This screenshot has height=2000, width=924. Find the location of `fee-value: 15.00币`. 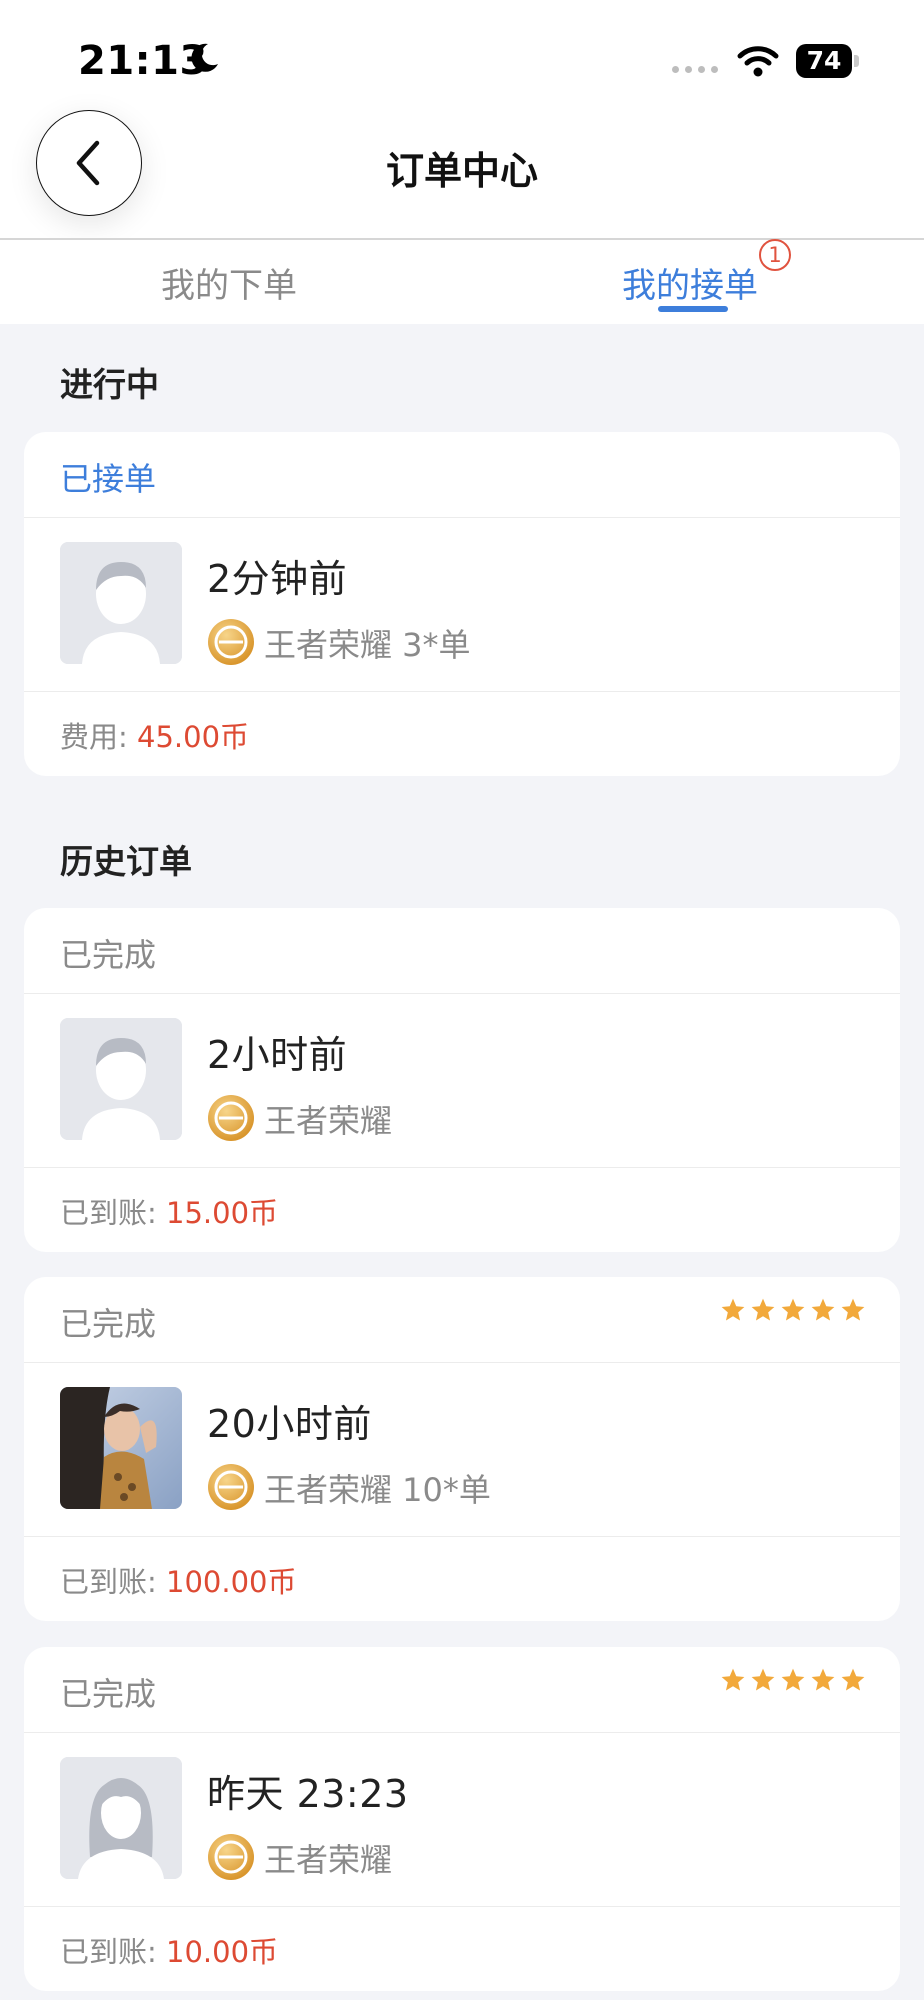

fee-value: 15.00币 is located at coordinates (222, 1213).